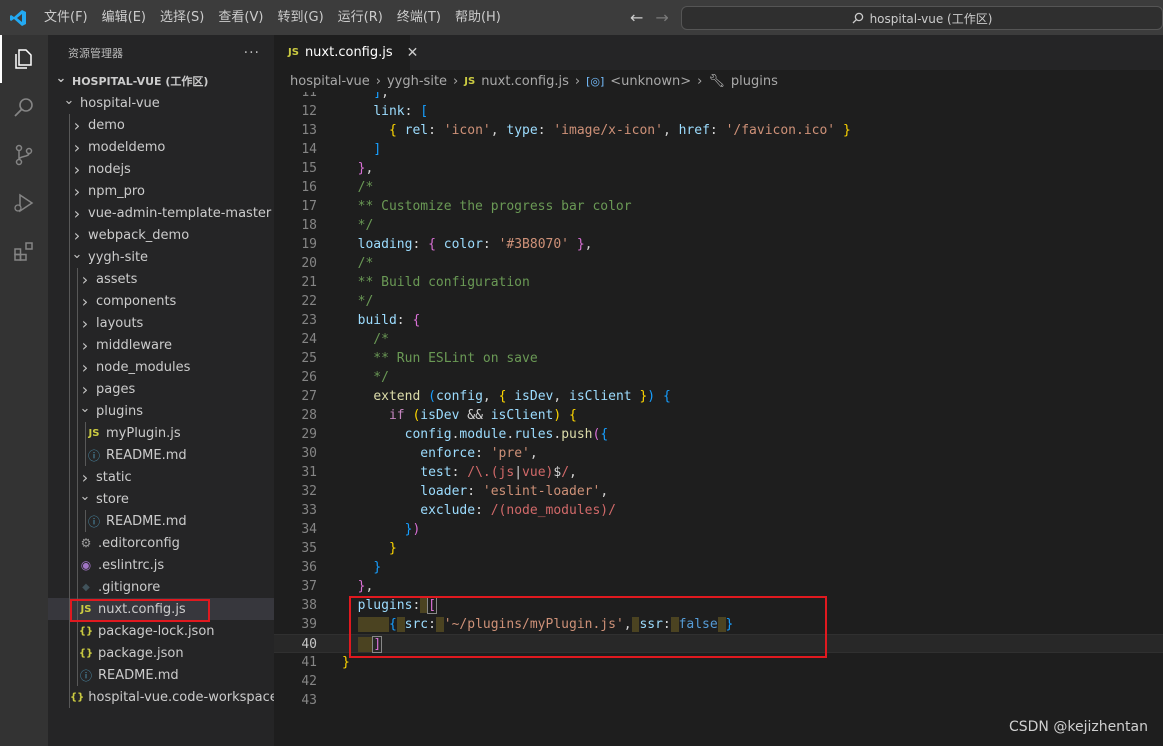 Image resolution: width=1163 pixels, height=746 pixels. I want to click on tree-folder: ⌄ plugins, so click(161, 411).